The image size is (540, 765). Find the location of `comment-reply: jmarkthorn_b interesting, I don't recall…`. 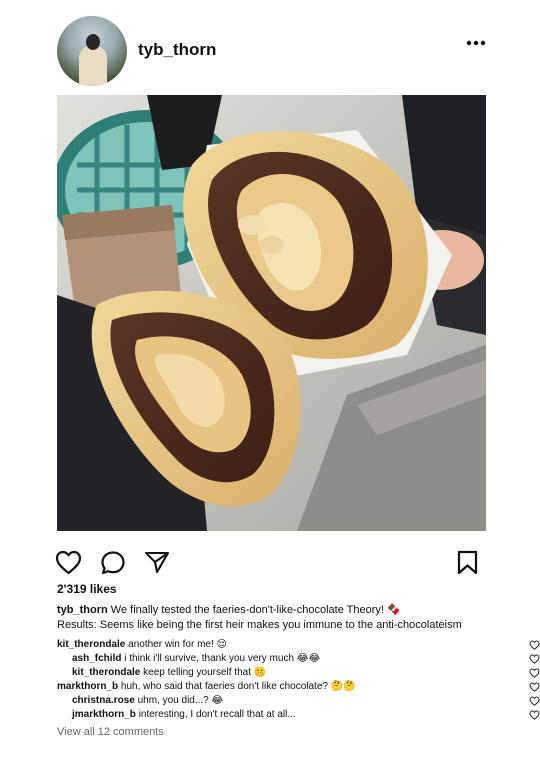

comment-reply: jmarkthorn_b interesting, I don't recall… is located at coordinates (298, 715).